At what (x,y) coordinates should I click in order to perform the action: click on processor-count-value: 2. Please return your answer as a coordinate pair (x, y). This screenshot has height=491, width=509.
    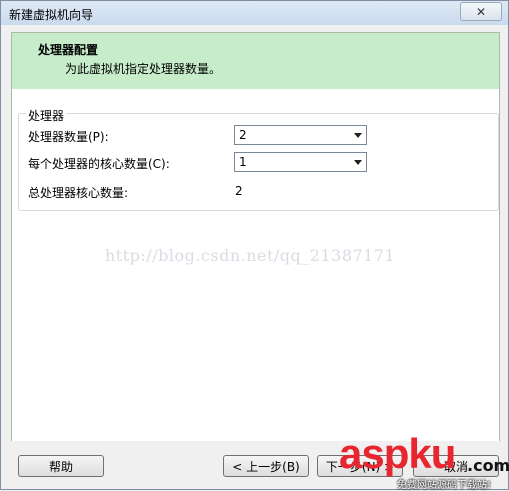
    Looking at the image, I should click on (243, 135).